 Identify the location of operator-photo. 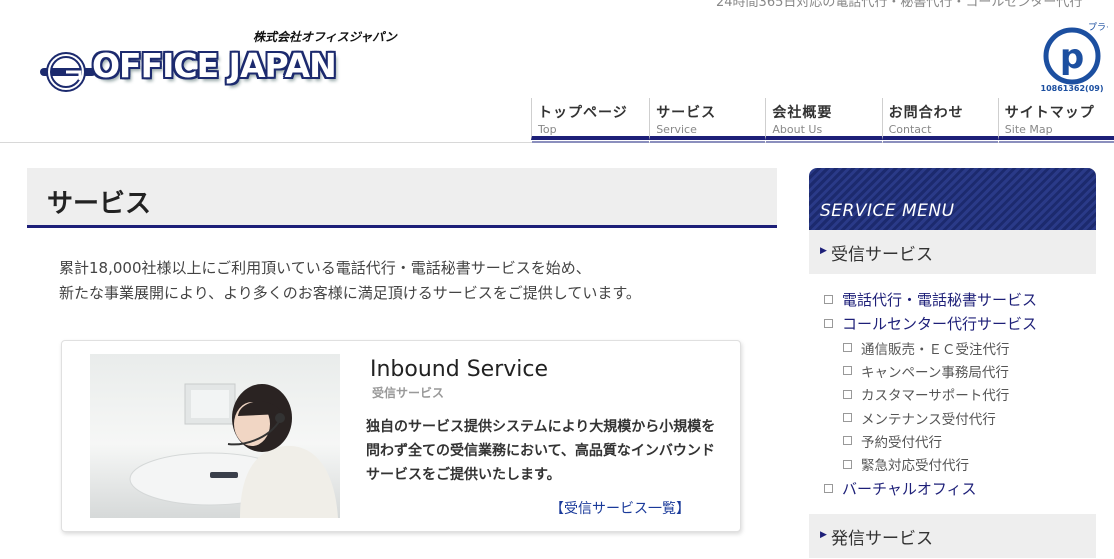
(215, 436).